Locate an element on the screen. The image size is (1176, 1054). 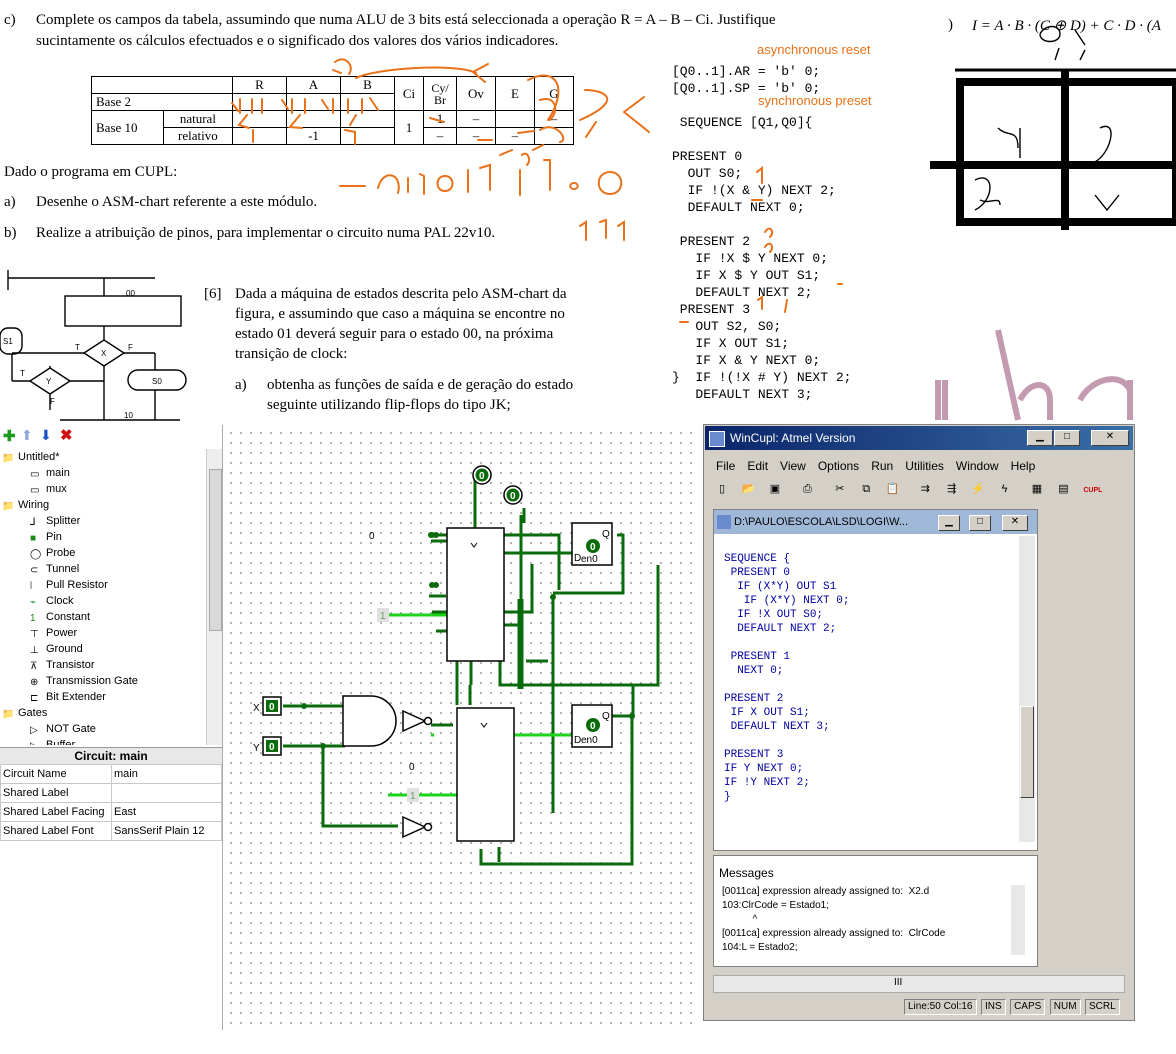
tree-item: ⊕ Transmission Gate is located at coordinates (84, 681).